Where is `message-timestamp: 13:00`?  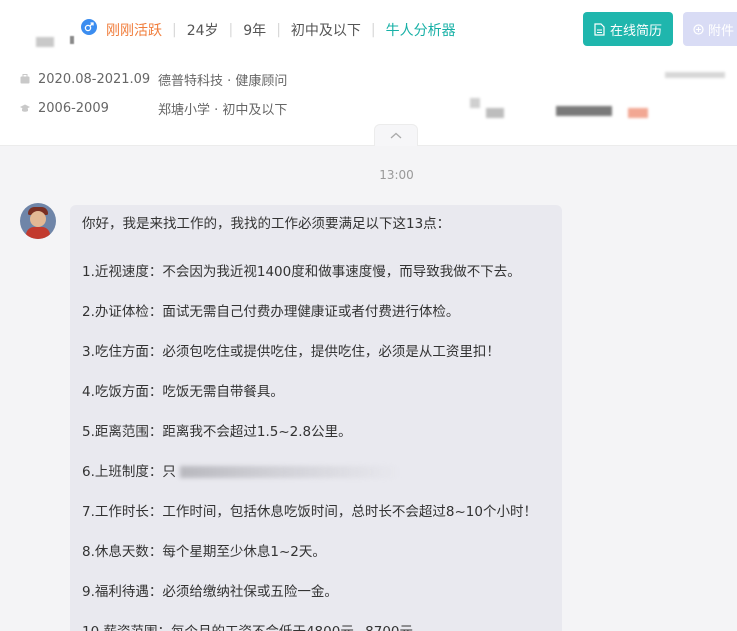
message-timestamp: 13:00 is located at coordinates (396, 175).